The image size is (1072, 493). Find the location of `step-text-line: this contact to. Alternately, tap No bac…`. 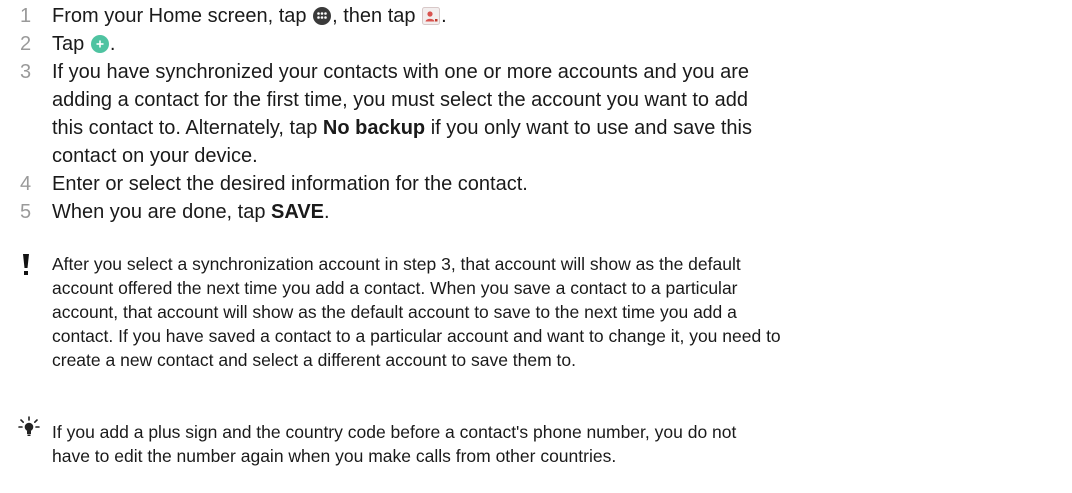

step-text-line: this contact to. Alternately, tap No bac… is located at coordinates (532, 128).